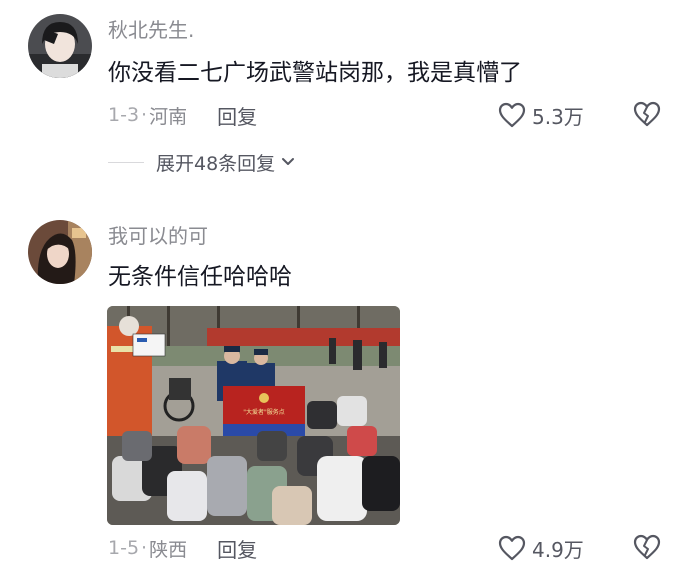 This screenshot has height=570, width=690. I want to click on comment-meta: 1-3 · 河南 回复, so click(182, 115).